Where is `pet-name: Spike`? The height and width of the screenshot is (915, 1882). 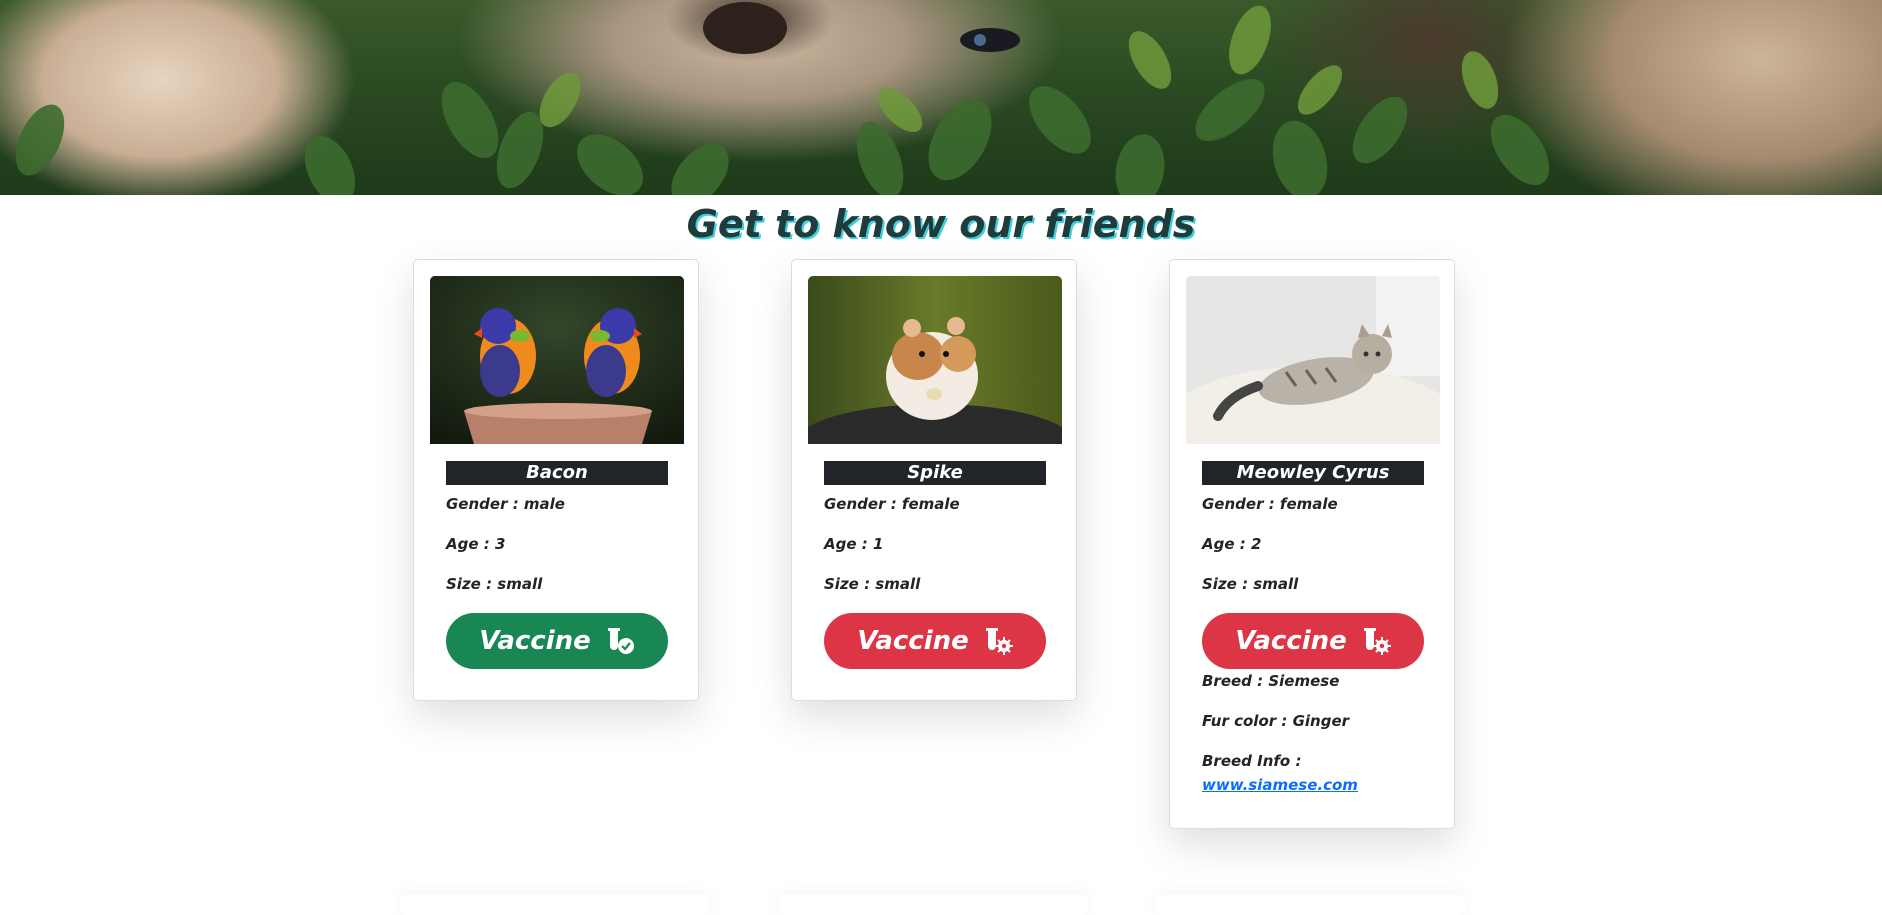
pet-name: Spike is located at coordinates (935, 473).